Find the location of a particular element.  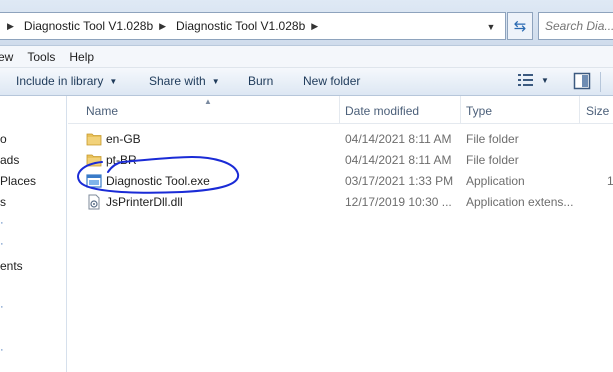

file-row: pt-BR 04/14/2021 8:11 AM File folder is located at coordinates (340, 160).